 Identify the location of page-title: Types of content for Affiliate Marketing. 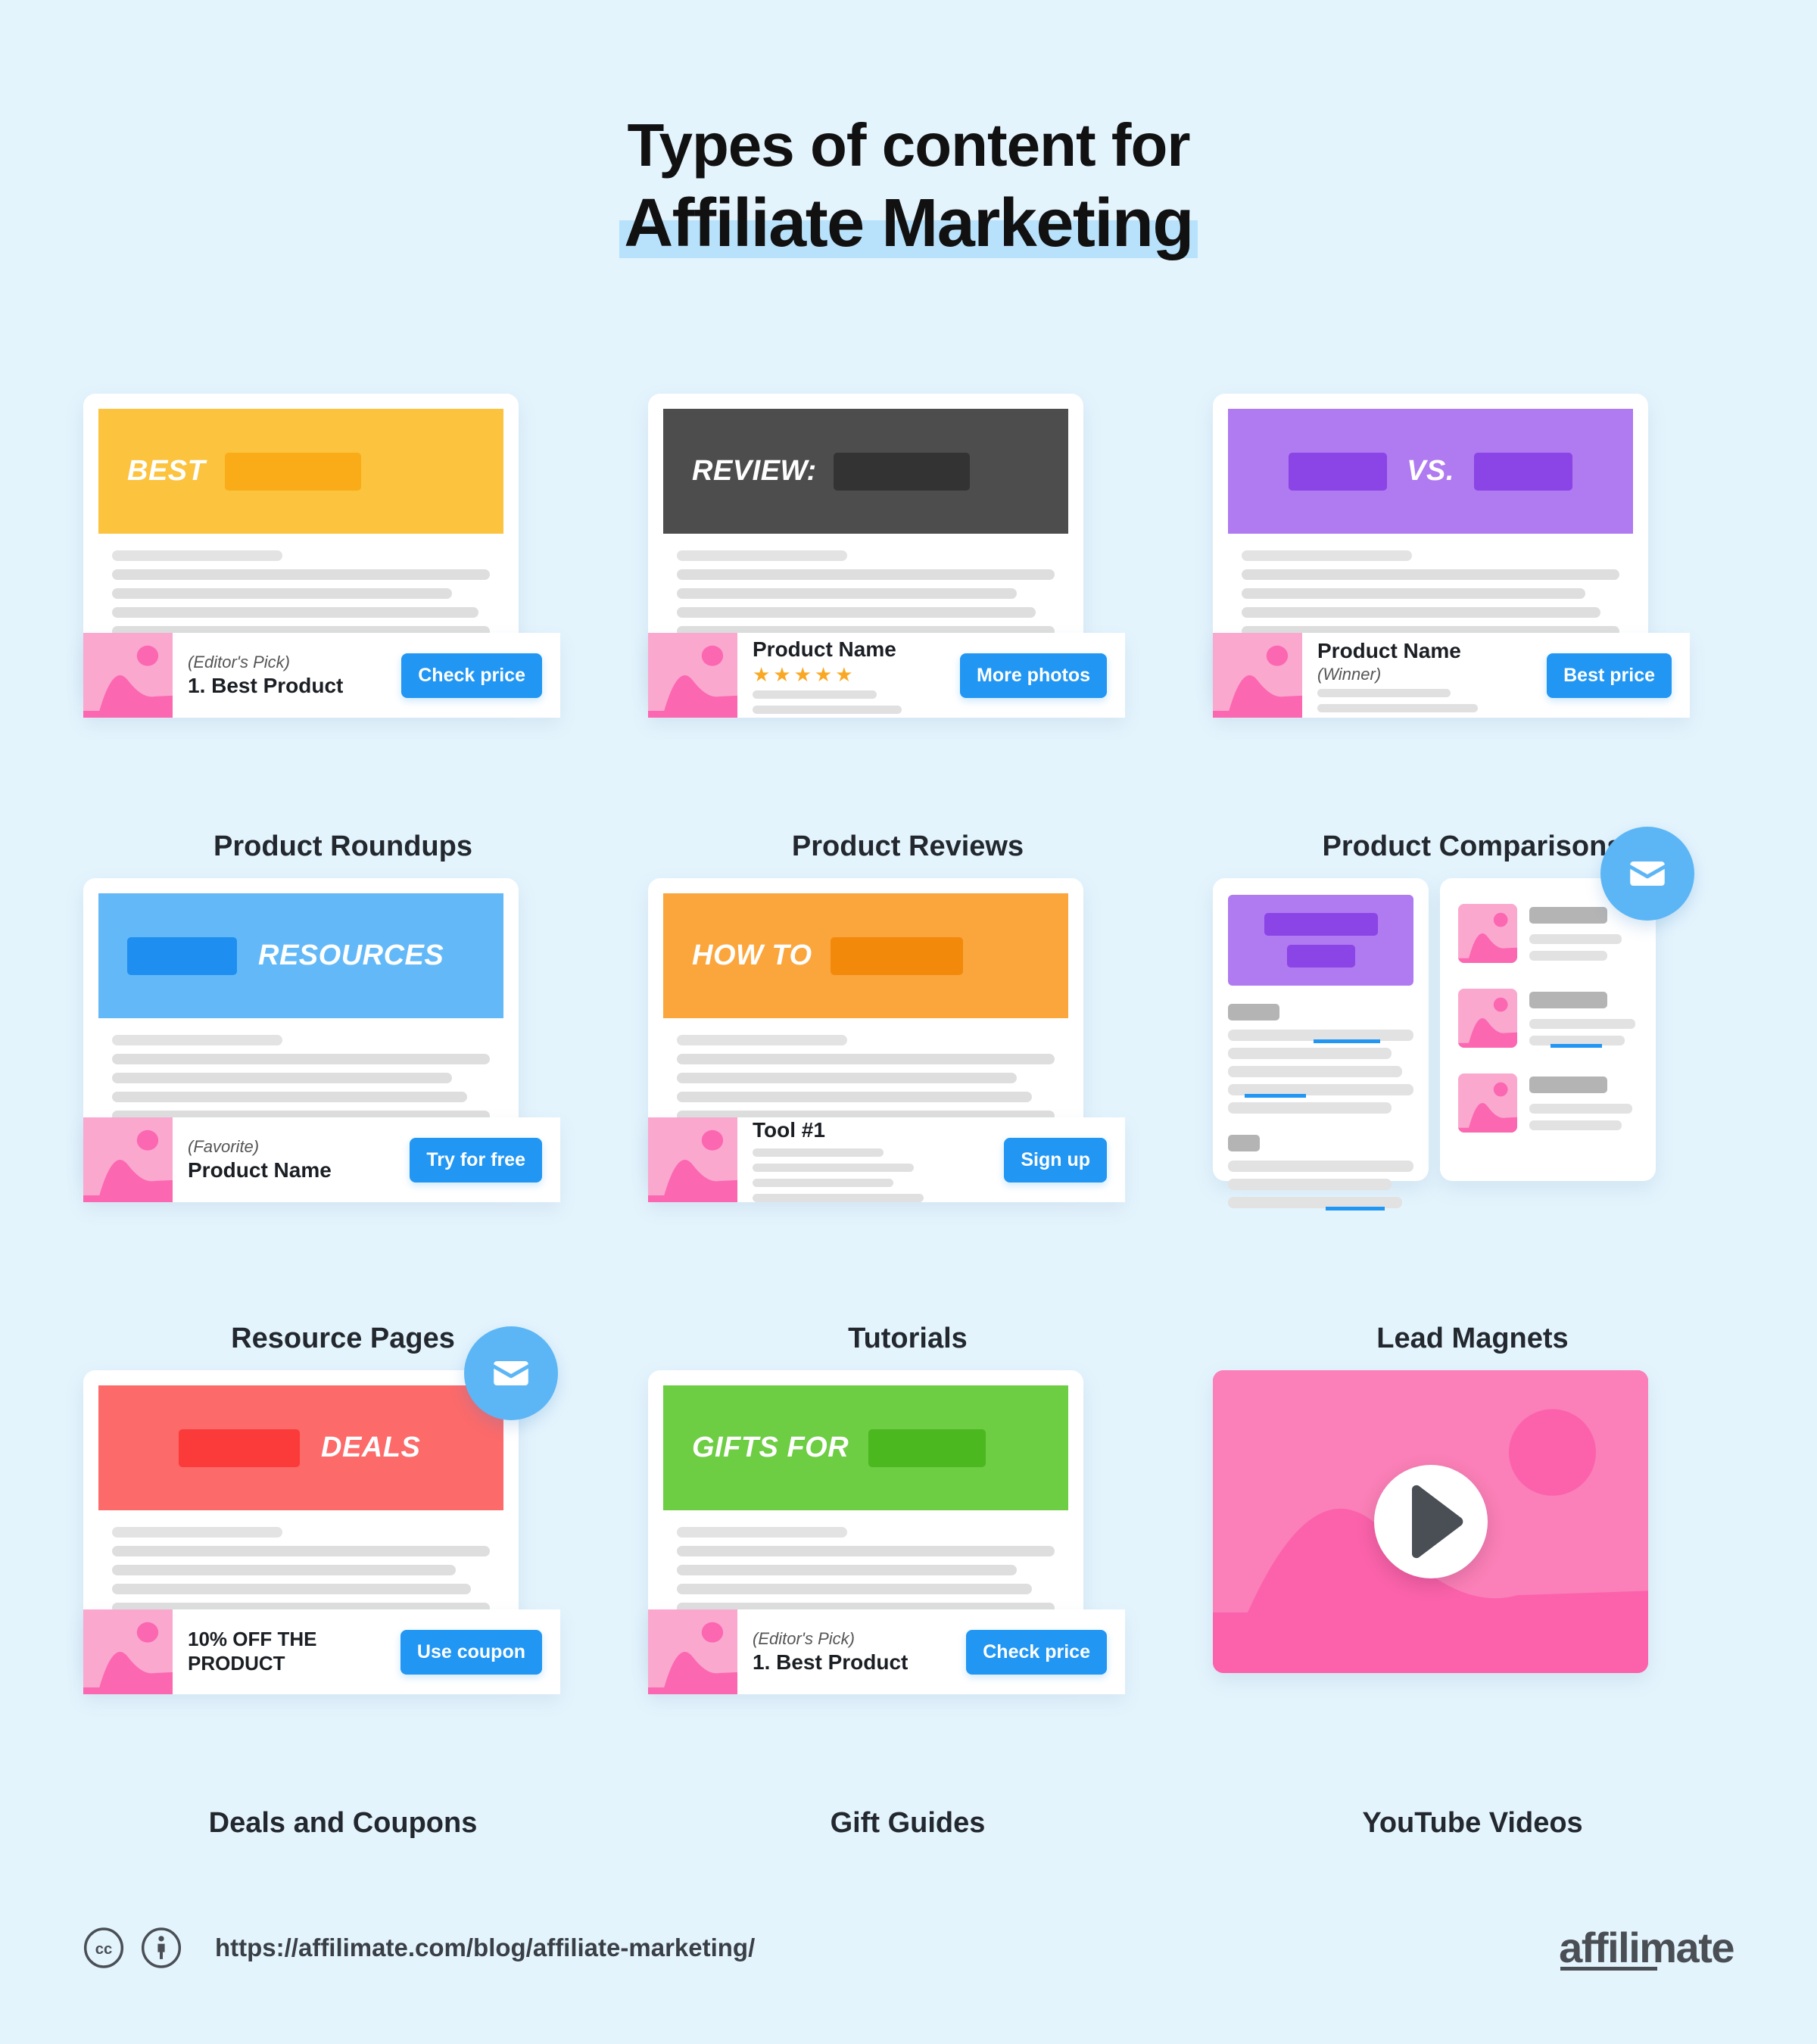
(908, 130).